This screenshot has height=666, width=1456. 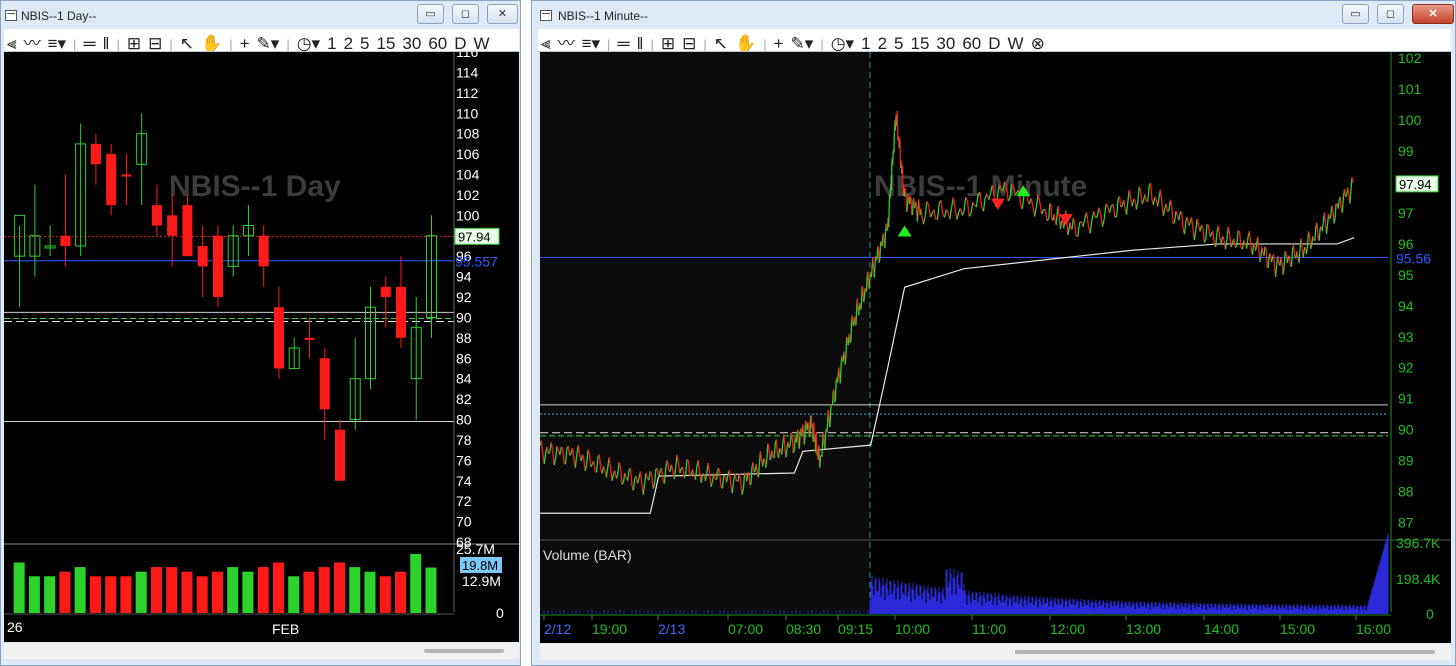 What do you see at coordinates (474, 236) in the screenshot?
I see `price-tag: 97.94` at bounding box center [474, 236].